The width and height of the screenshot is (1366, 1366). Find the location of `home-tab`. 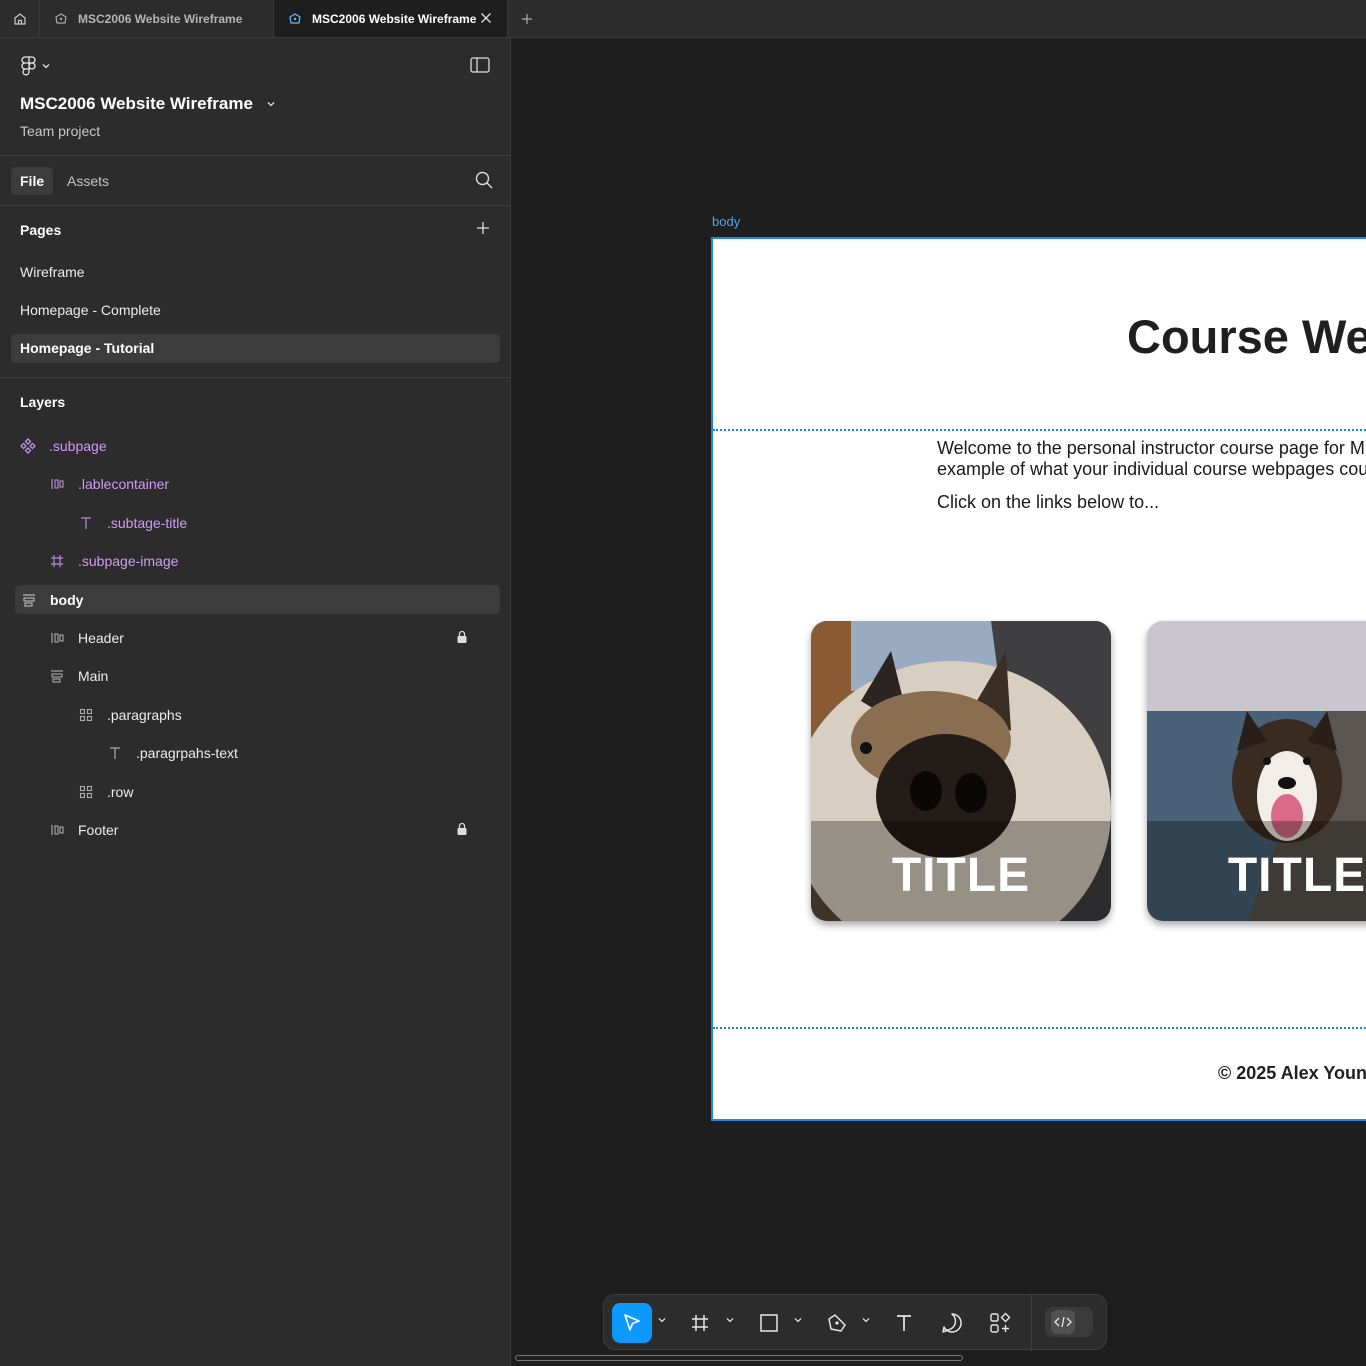

home-tab is located at coordinates (20, 18).